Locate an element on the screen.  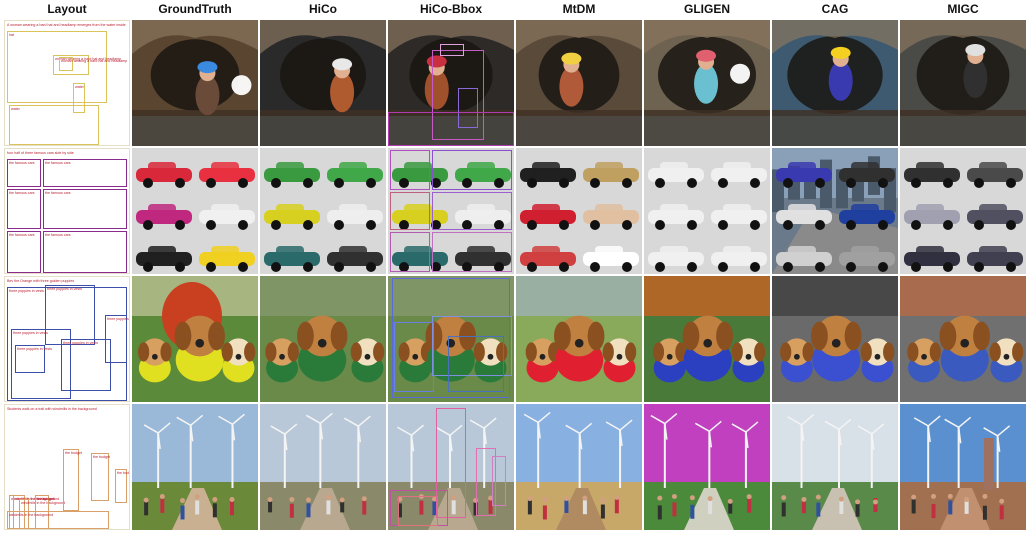
column-header-migc: MIGC is located at coordinates (963, 9).